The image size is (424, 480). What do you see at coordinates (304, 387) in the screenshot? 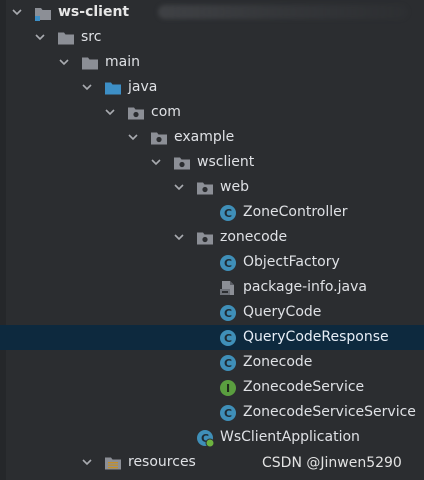
I see `tree-label-zonecode-service: ZonecodeService` at bounding box center [304, 387].